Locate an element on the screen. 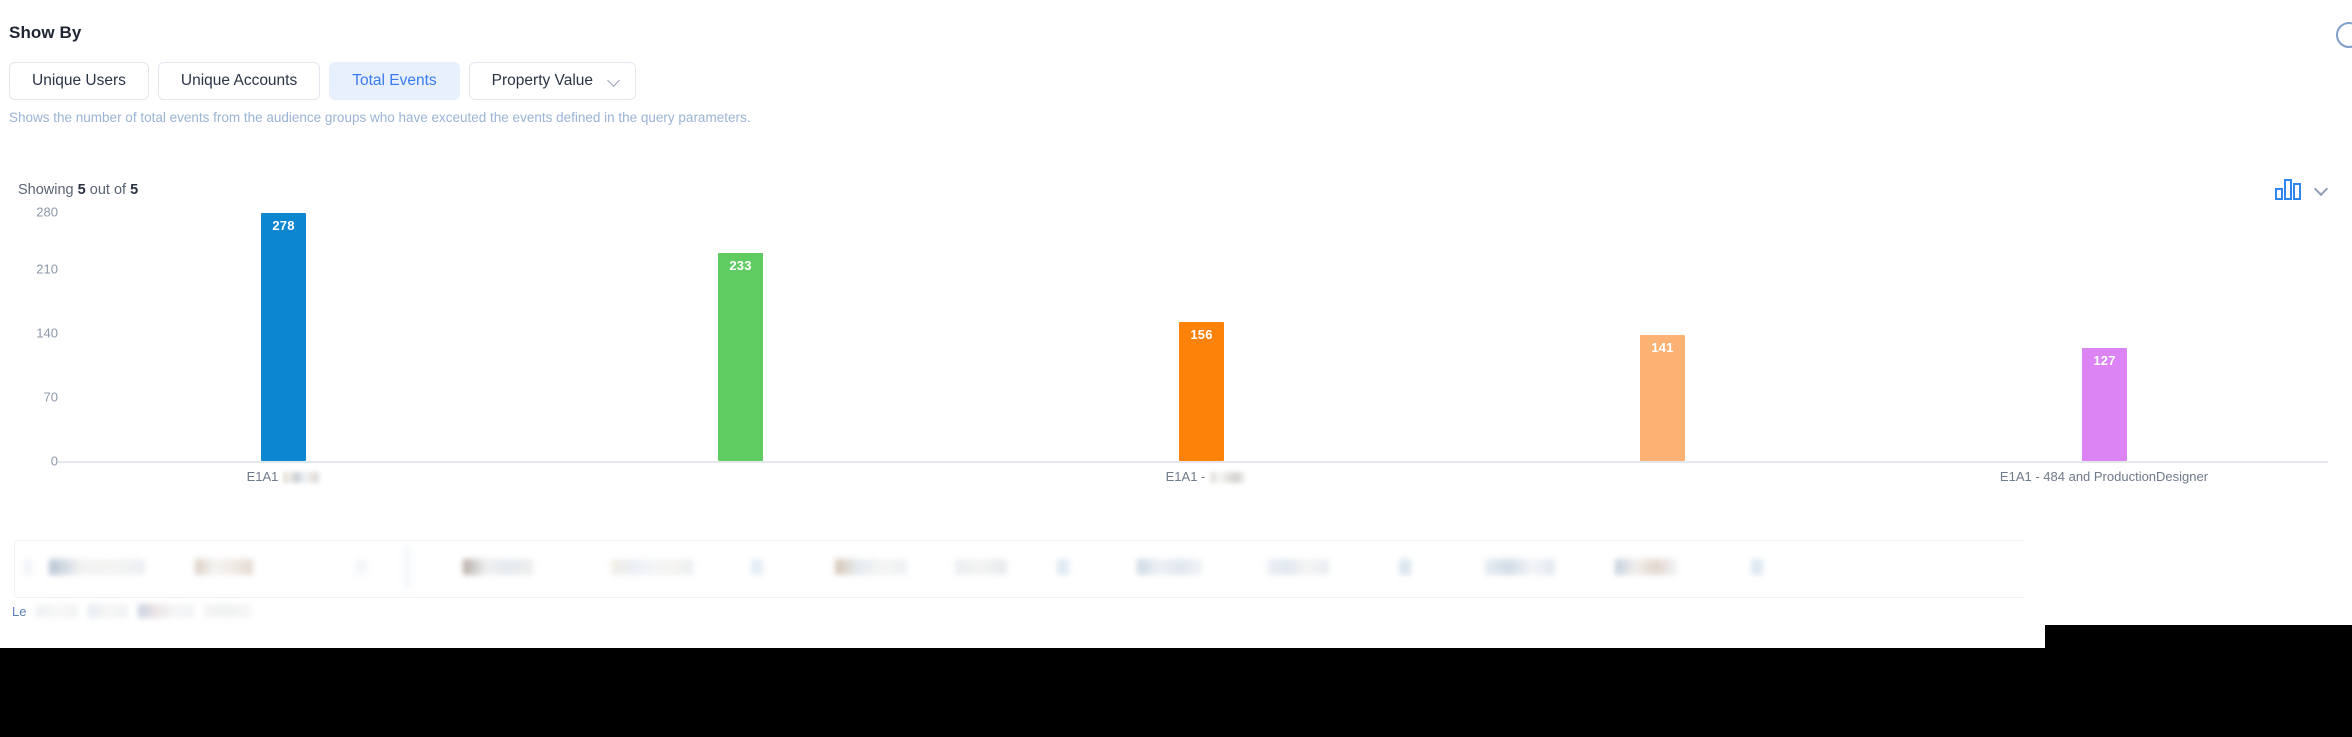  redacted-filter-strip is located at coordinates (1019, 569).